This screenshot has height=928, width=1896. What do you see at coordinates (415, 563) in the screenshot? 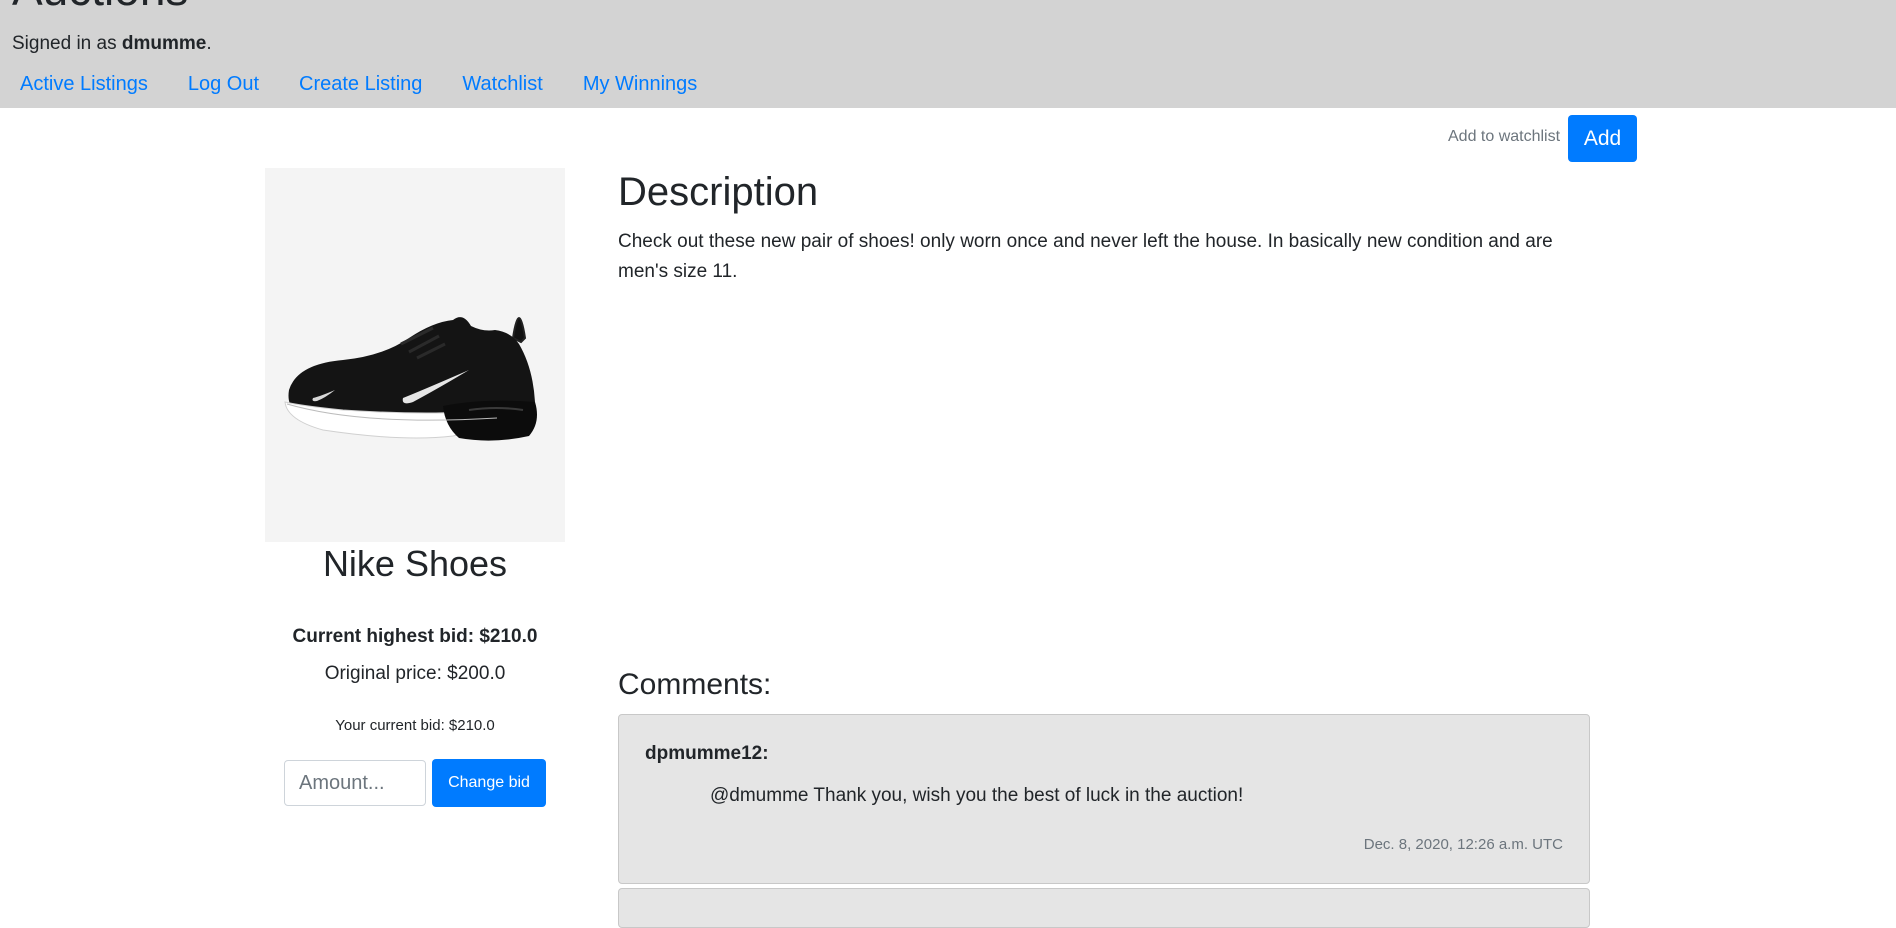
I see `listing-title: Nike Shoes` at bounding box center [415, 563].